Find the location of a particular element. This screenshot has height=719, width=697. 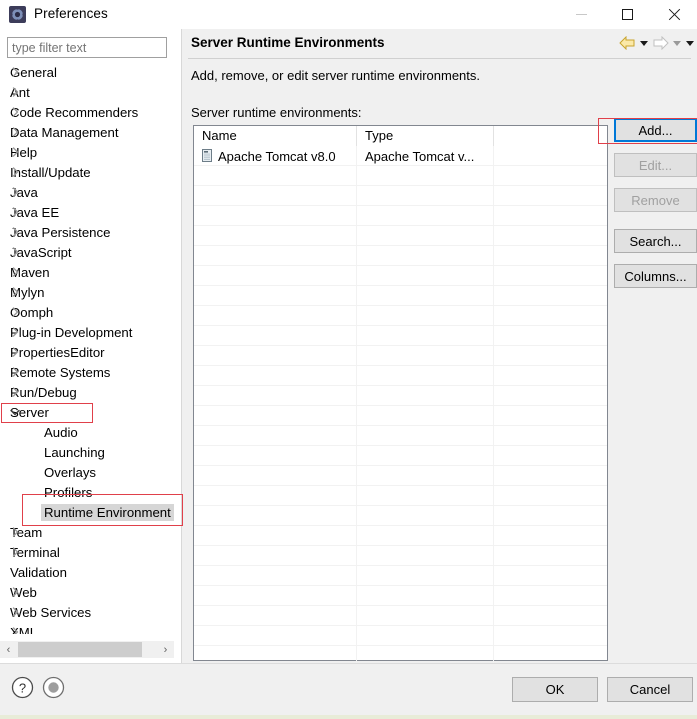

back-history-chevron-down-icon is located at coordinates (643, 43).